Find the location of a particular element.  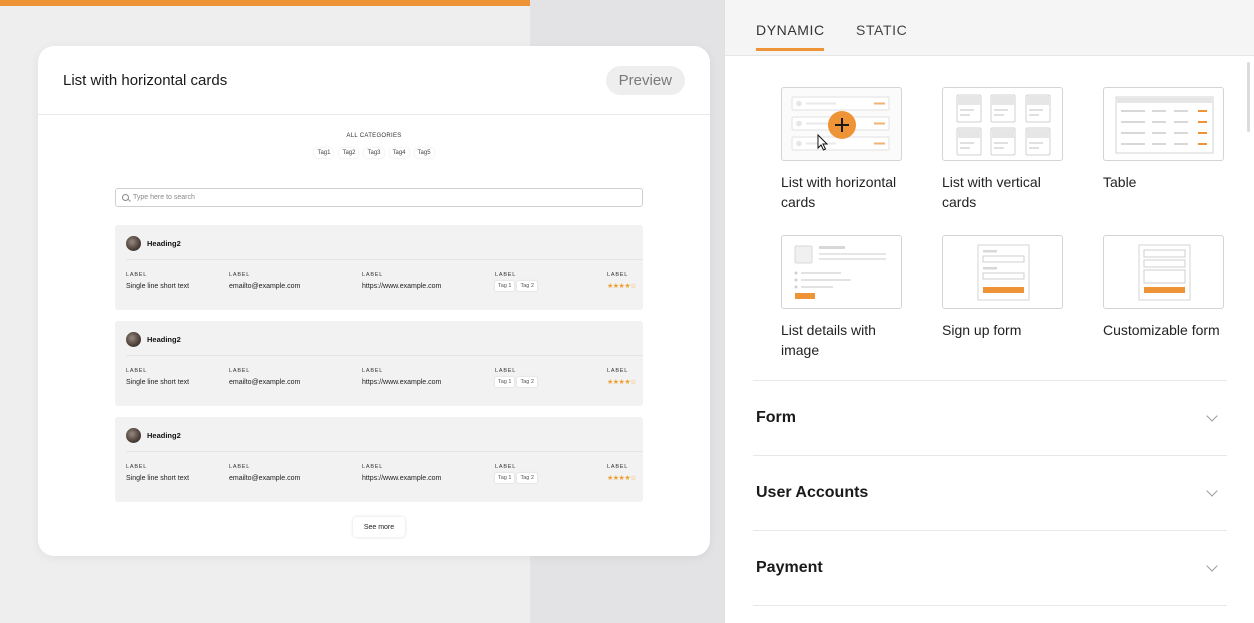

template-signup-form: Sign up form is located at coordinates (1002, 287).